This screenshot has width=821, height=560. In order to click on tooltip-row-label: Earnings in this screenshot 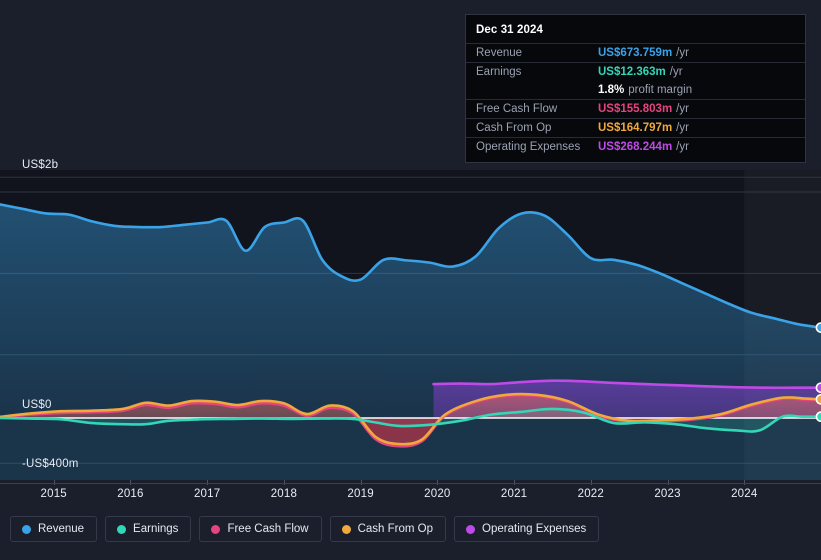, I will do `click(499, 72)`.